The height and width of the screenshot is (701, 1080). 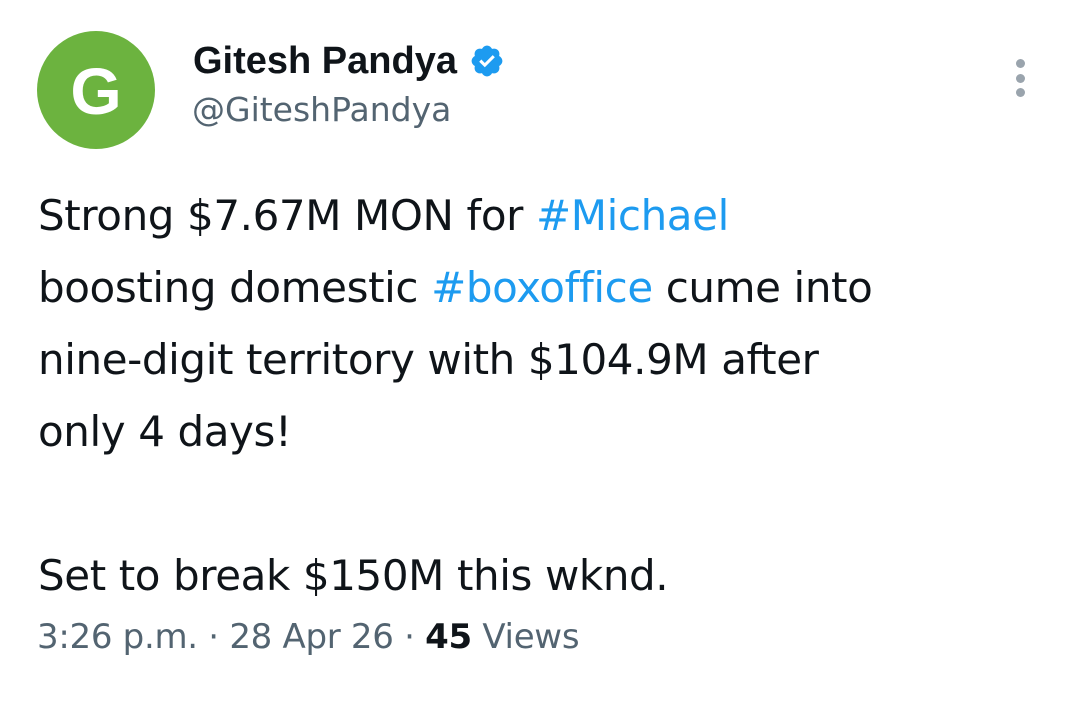 What do you see at coordinates (525, 637) in the screenshot?
I see `views-label: Views` at bounding box center [525, 637].